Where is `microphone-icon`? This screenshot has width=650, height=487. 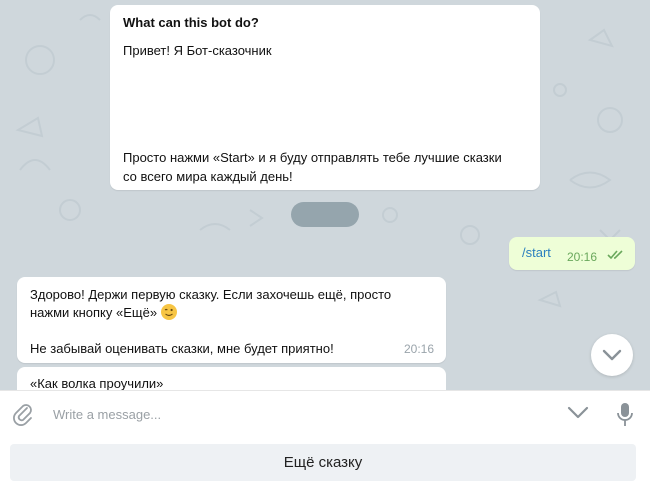
microphone-icon is located at coordinates (625, 414).